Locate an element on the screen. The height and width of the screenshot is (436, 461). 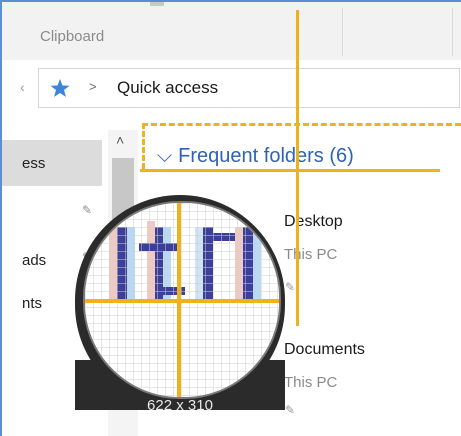
folder-name-documents: Documents is located at coordinates (324, 350).